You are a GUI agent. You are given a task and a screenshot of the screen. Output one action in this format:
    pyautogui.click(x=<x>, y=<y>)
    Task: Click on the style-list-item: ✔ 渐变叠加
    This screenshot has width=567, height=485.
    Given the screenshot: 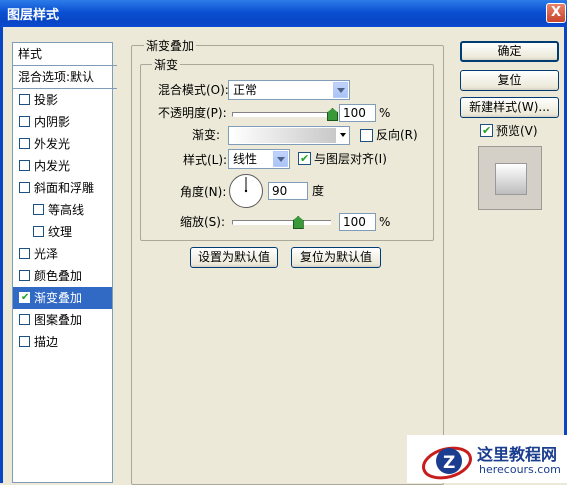 What is the action you would take?
    pyautogui.click(x=62, y=298)
    